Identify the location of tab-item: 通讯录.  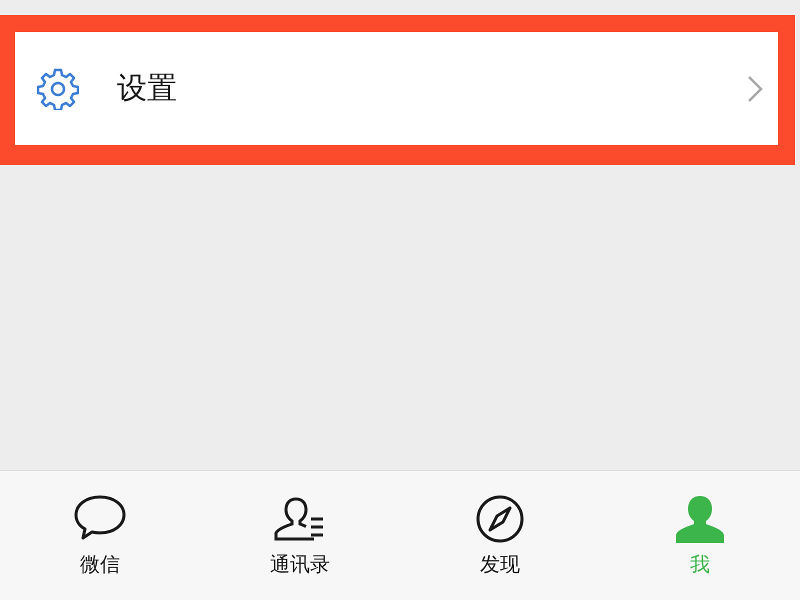
(300, 535).